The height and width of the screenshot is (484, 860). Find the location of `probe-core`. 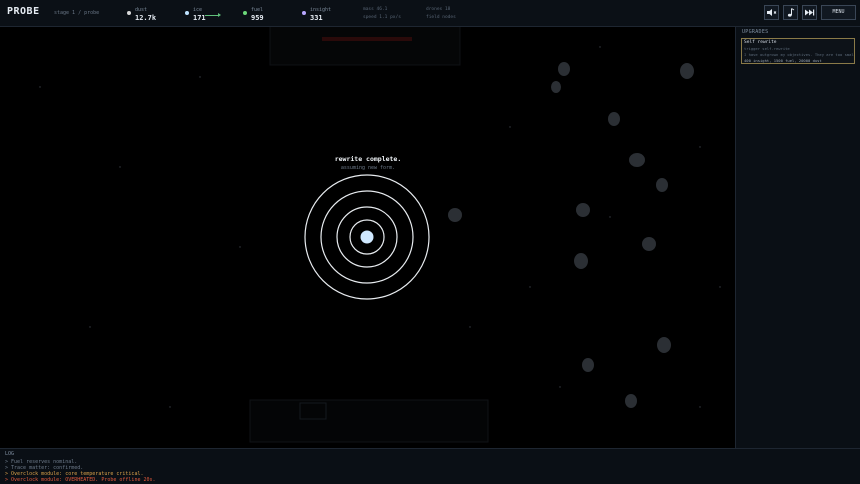

probe-core is located at coordinates (367, 237).